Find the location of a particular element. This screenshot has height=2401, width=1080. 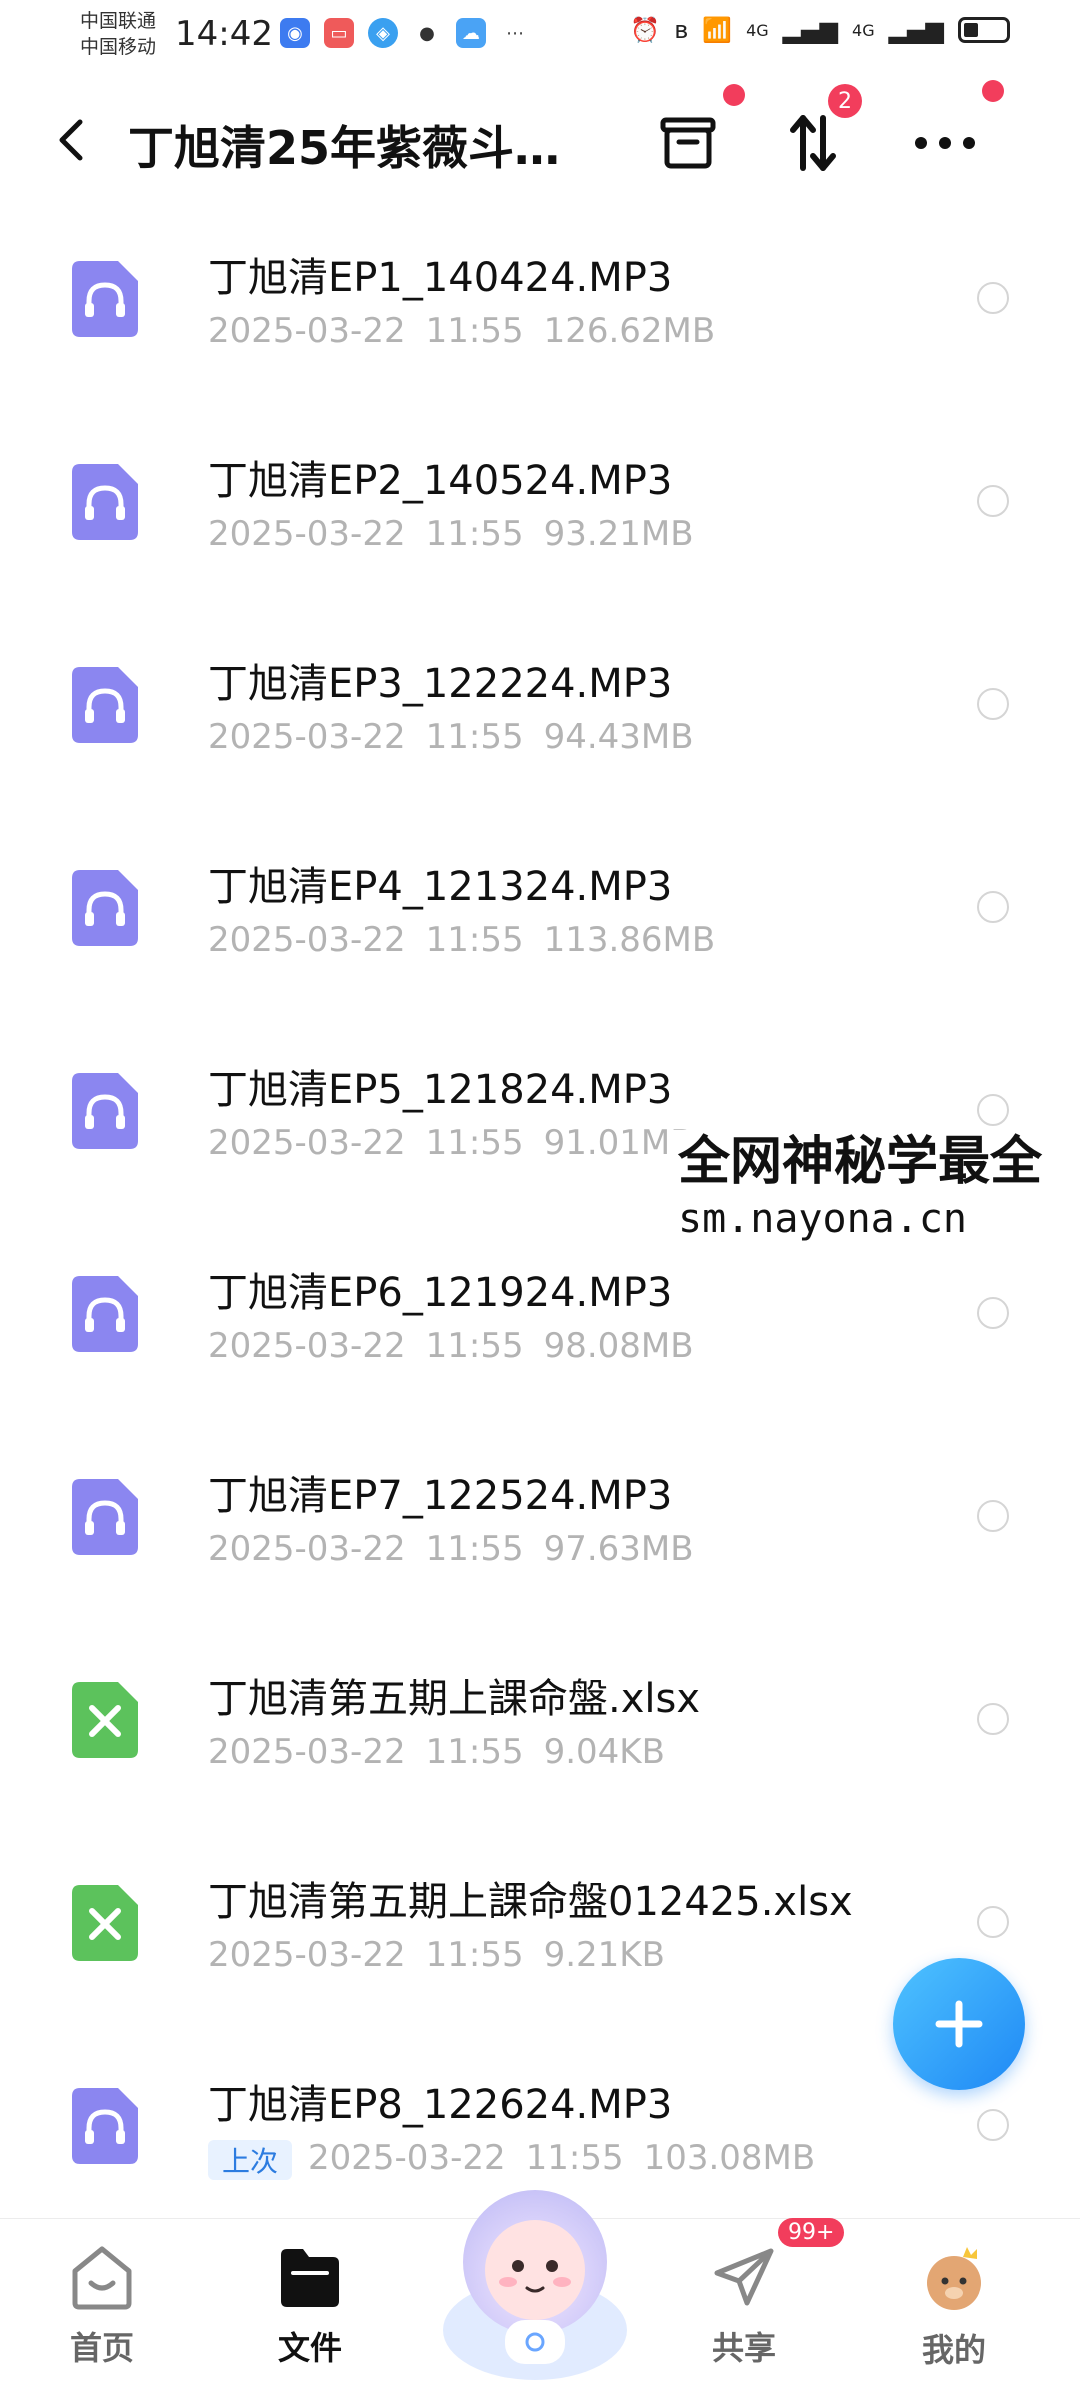

mascot-icon is located at coordinates (535, 2285).